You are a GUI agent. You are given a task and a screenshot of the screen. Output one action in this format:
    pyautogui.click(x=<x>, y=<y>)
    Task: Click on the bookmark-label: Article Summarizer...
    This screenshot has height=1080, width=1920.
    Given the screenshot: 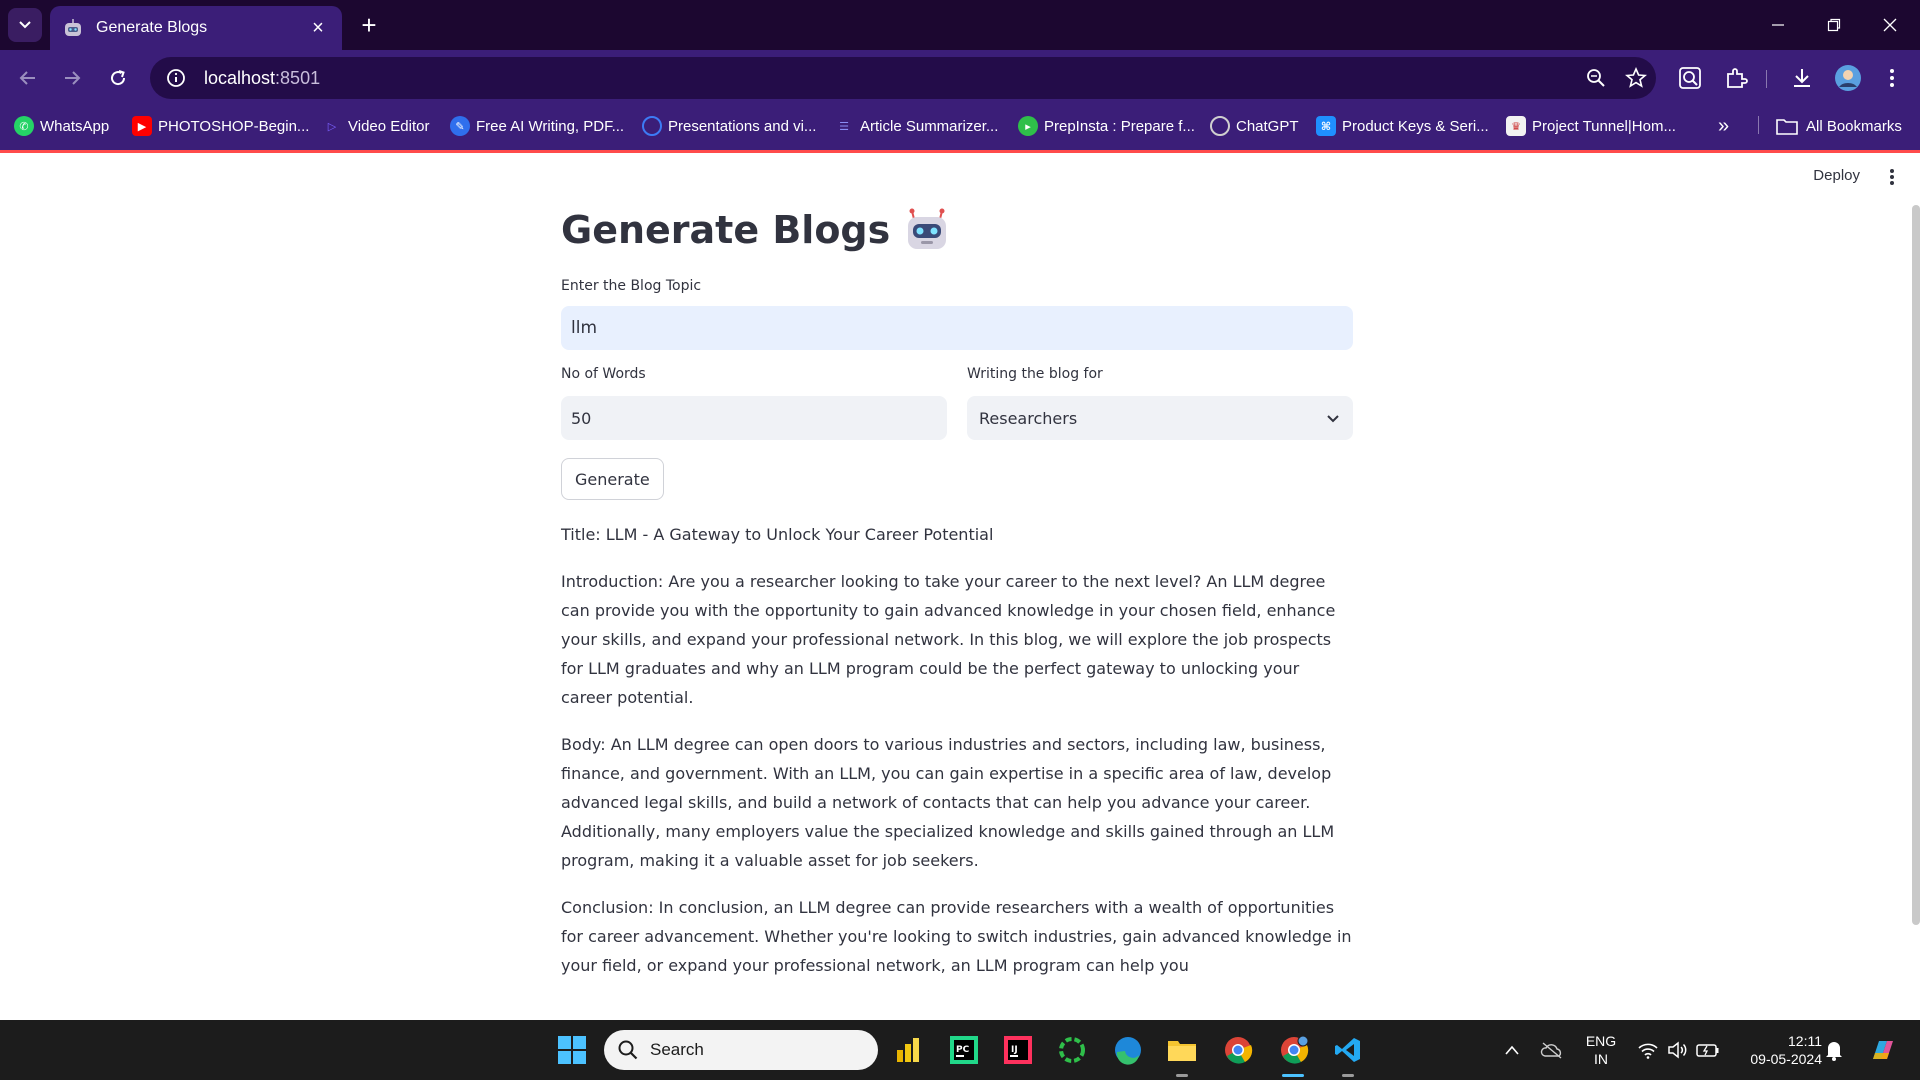 What is the action you would take?
    pyautogui.click(x=929, y=126)
    